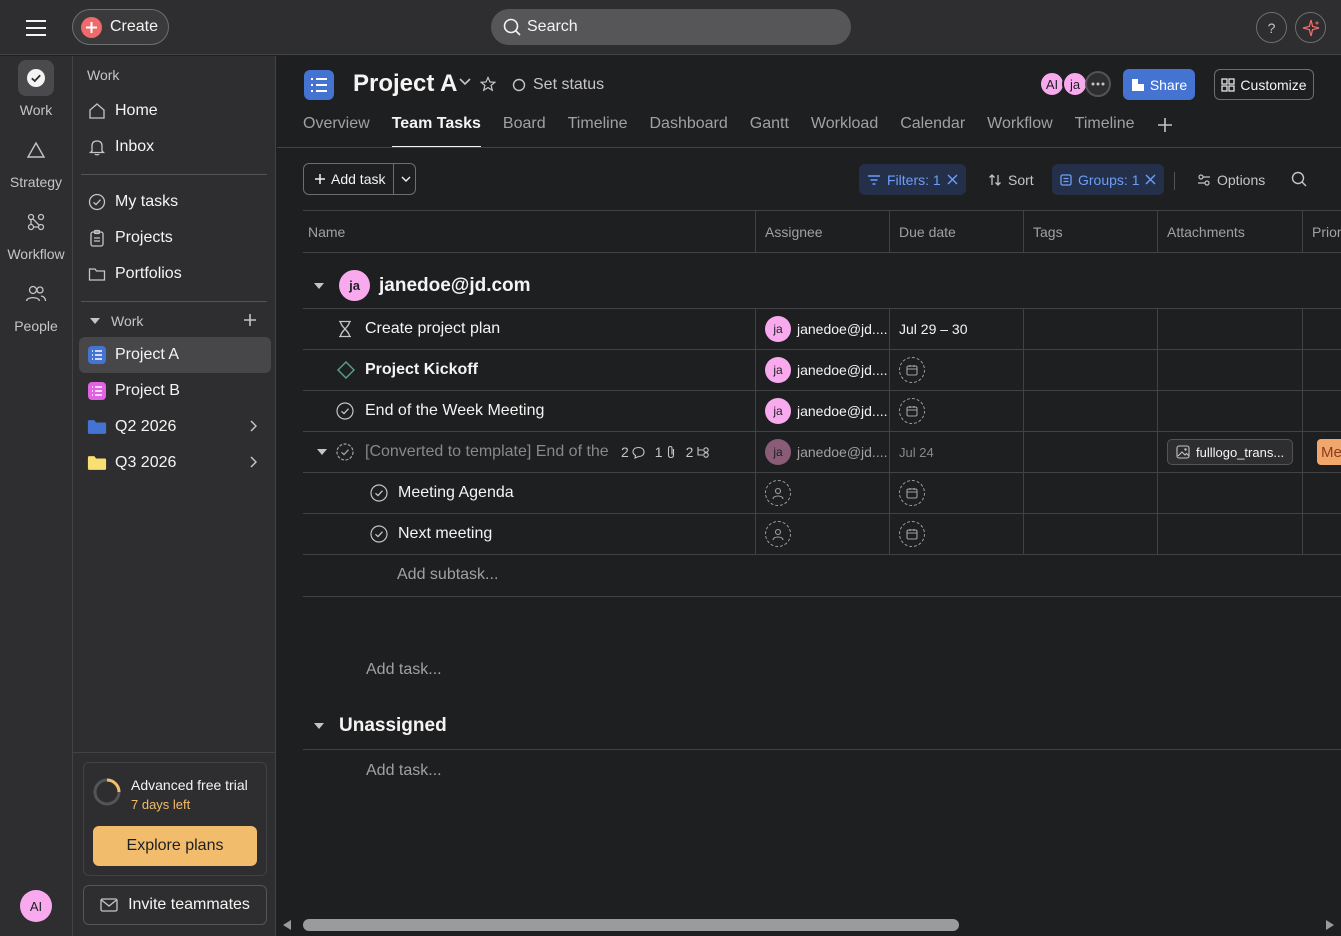 The height and width of the screenshot is (936, 1341). I want to click on sidebar-item-project-a: Project A, so click(175, 355).